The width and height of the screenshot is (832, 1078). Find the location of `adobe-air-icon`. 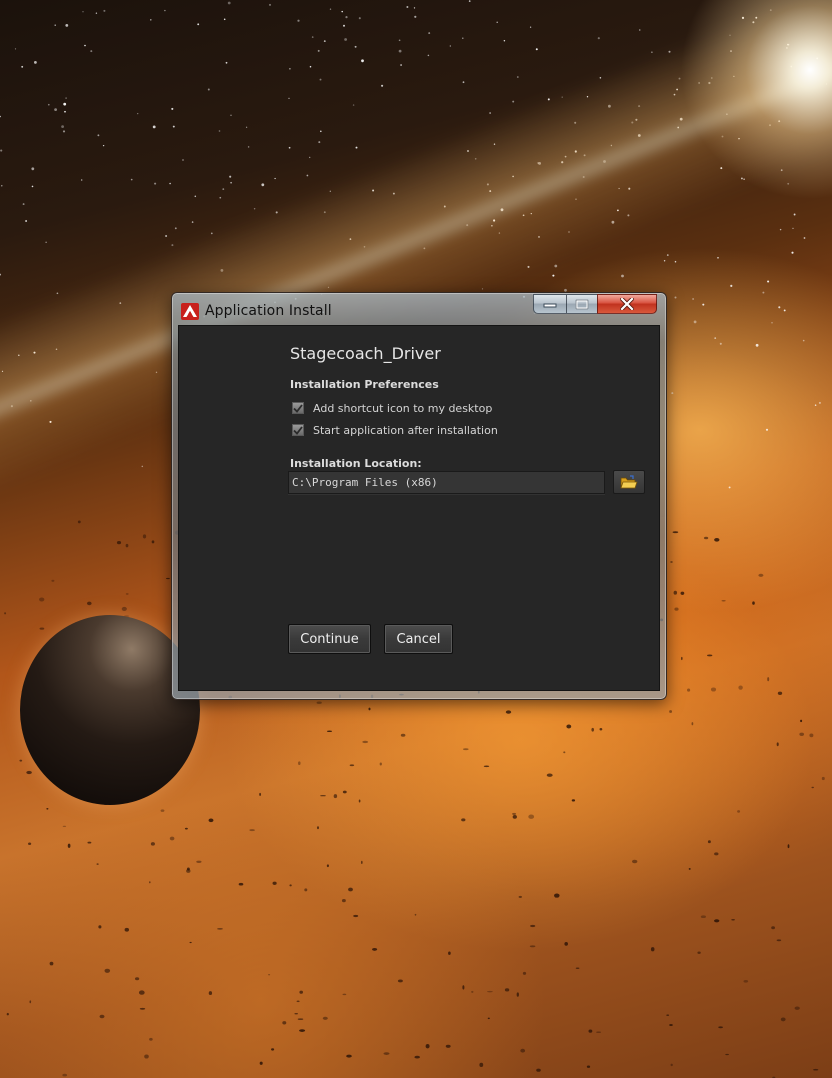

adobe-air-icon is located at coordinates (190, 311).